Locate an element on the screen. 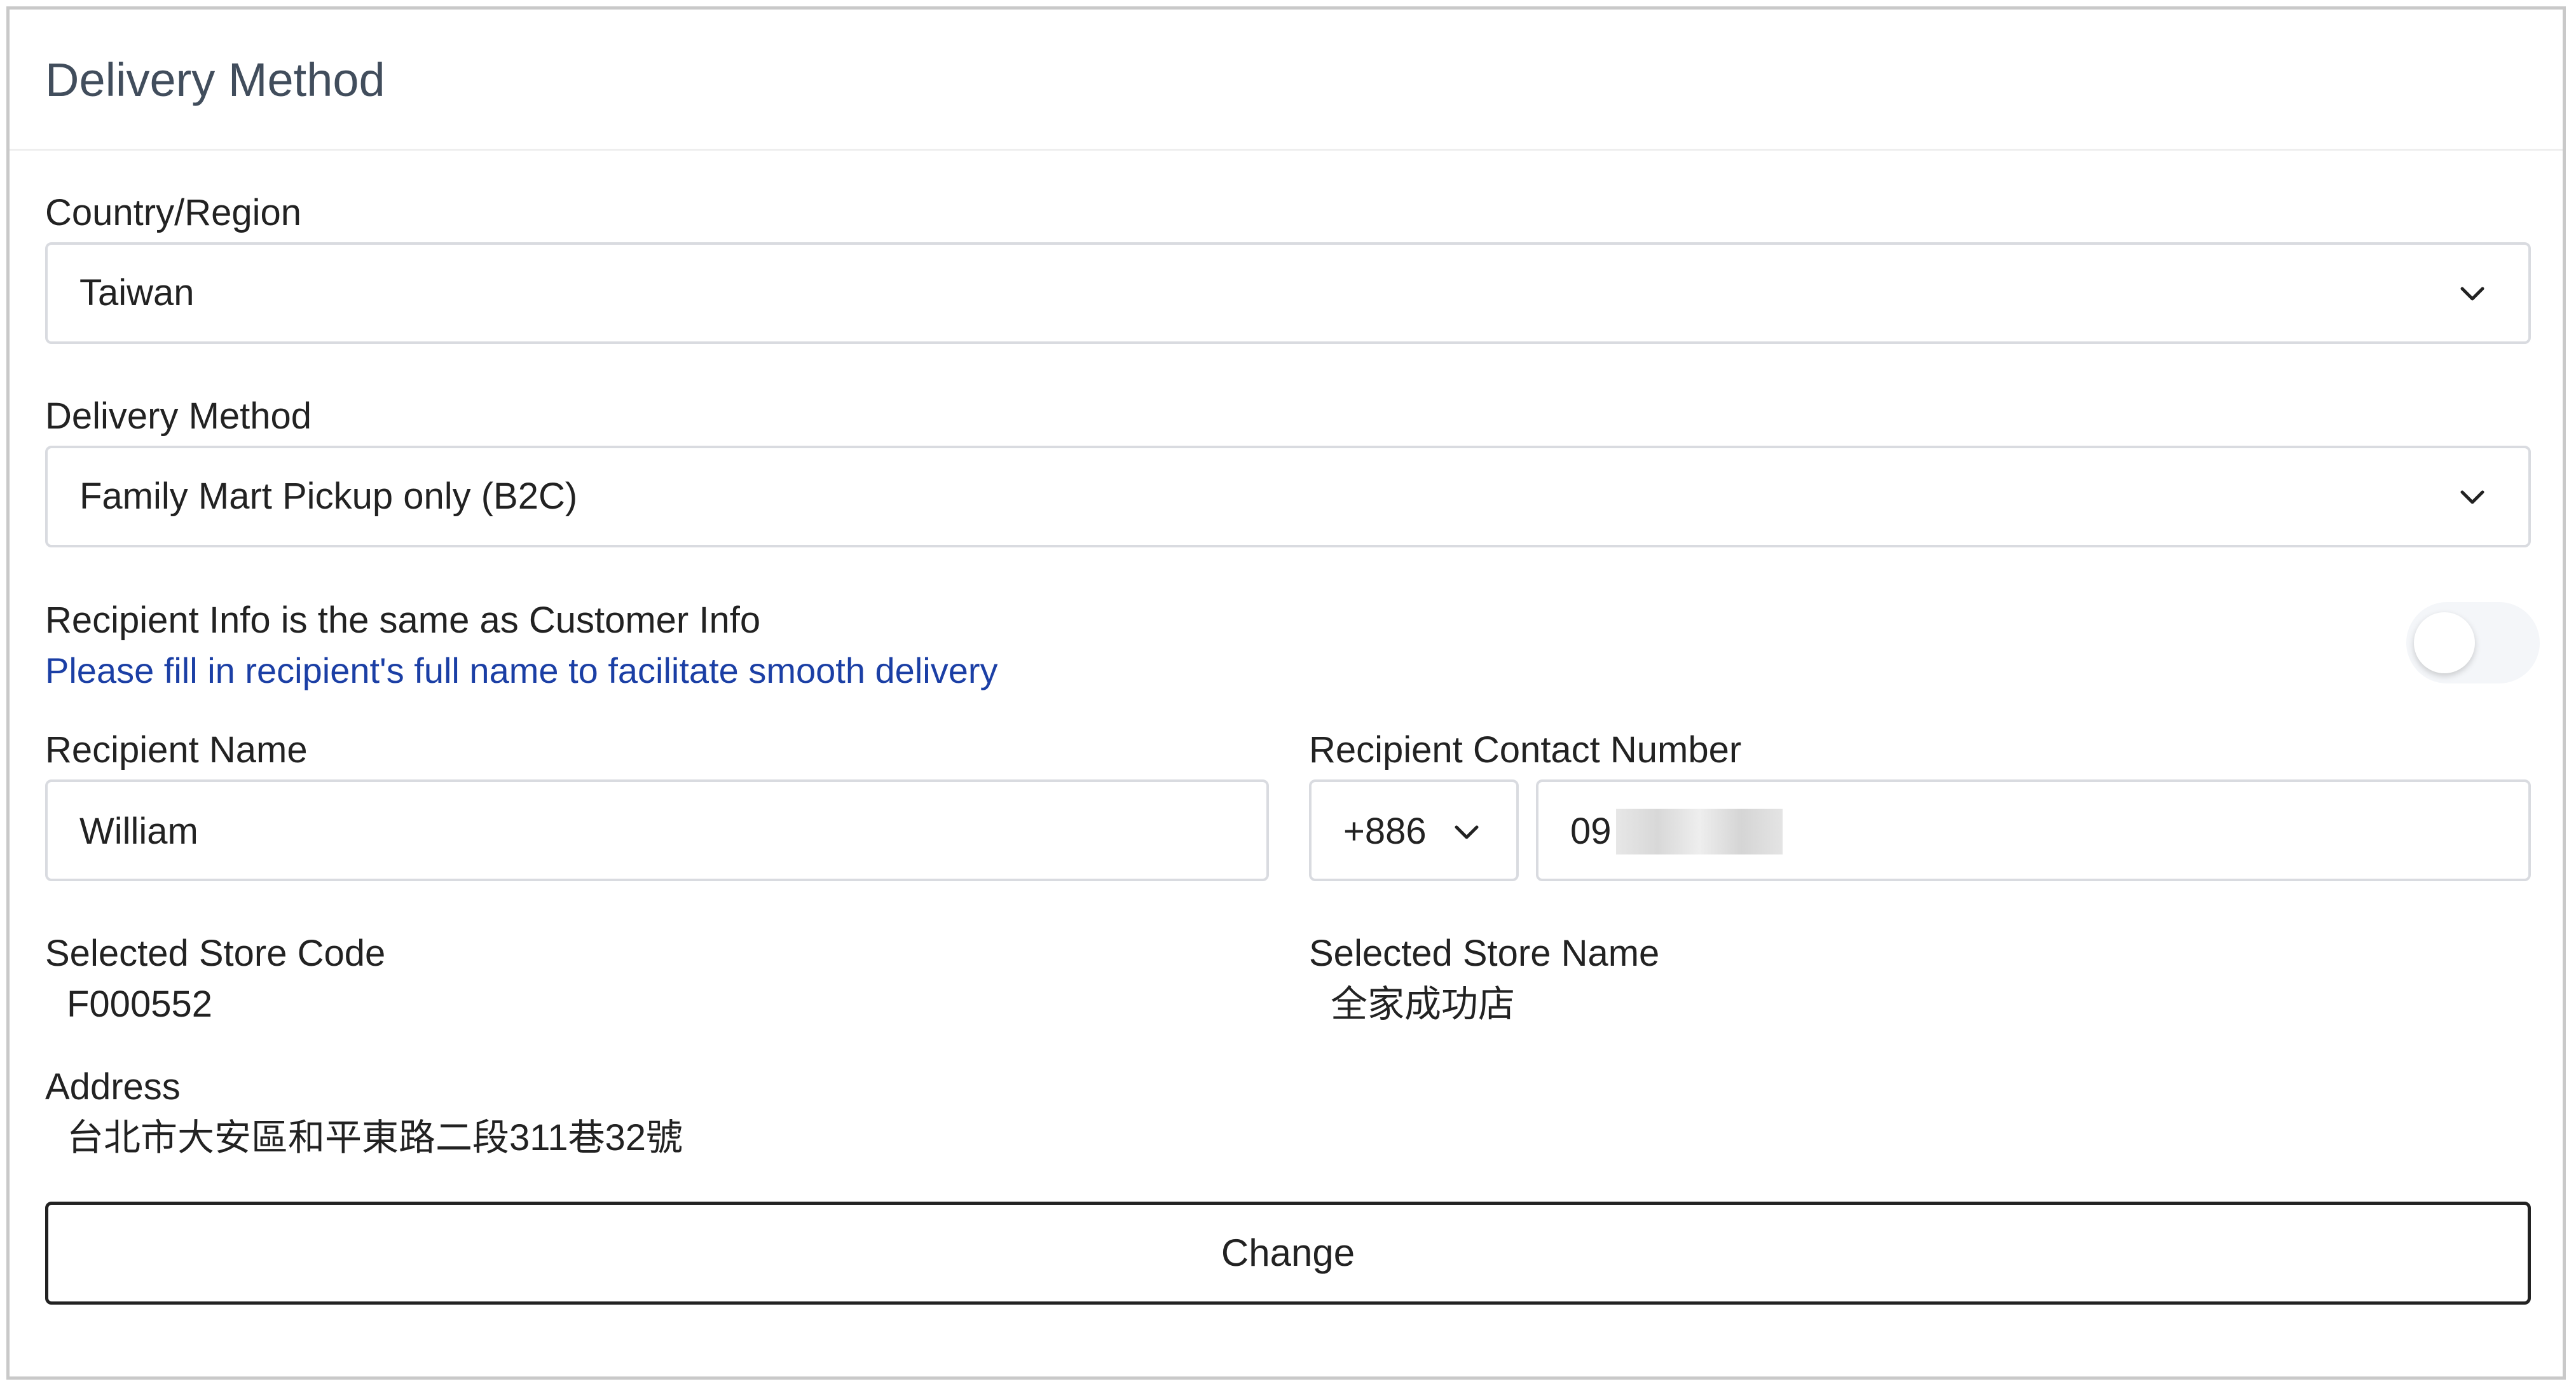 The width and height of the screenshot is (2576, 1386). recipient-name-value: William is located at coordinates (138, 831).